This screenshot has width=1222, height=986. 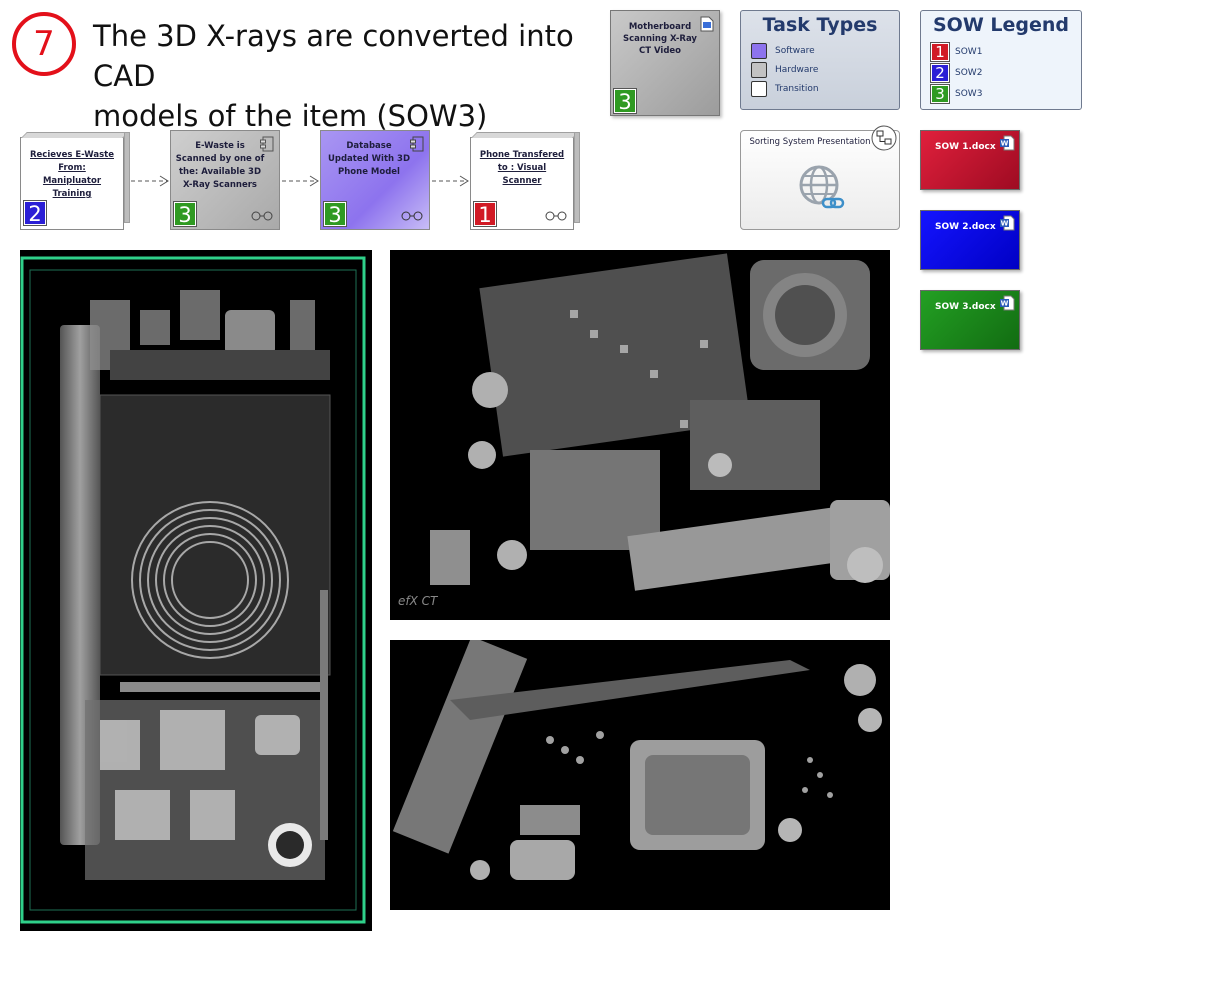 I want to click on document-label: SOW 3.docx, so click(x=965, y=307).